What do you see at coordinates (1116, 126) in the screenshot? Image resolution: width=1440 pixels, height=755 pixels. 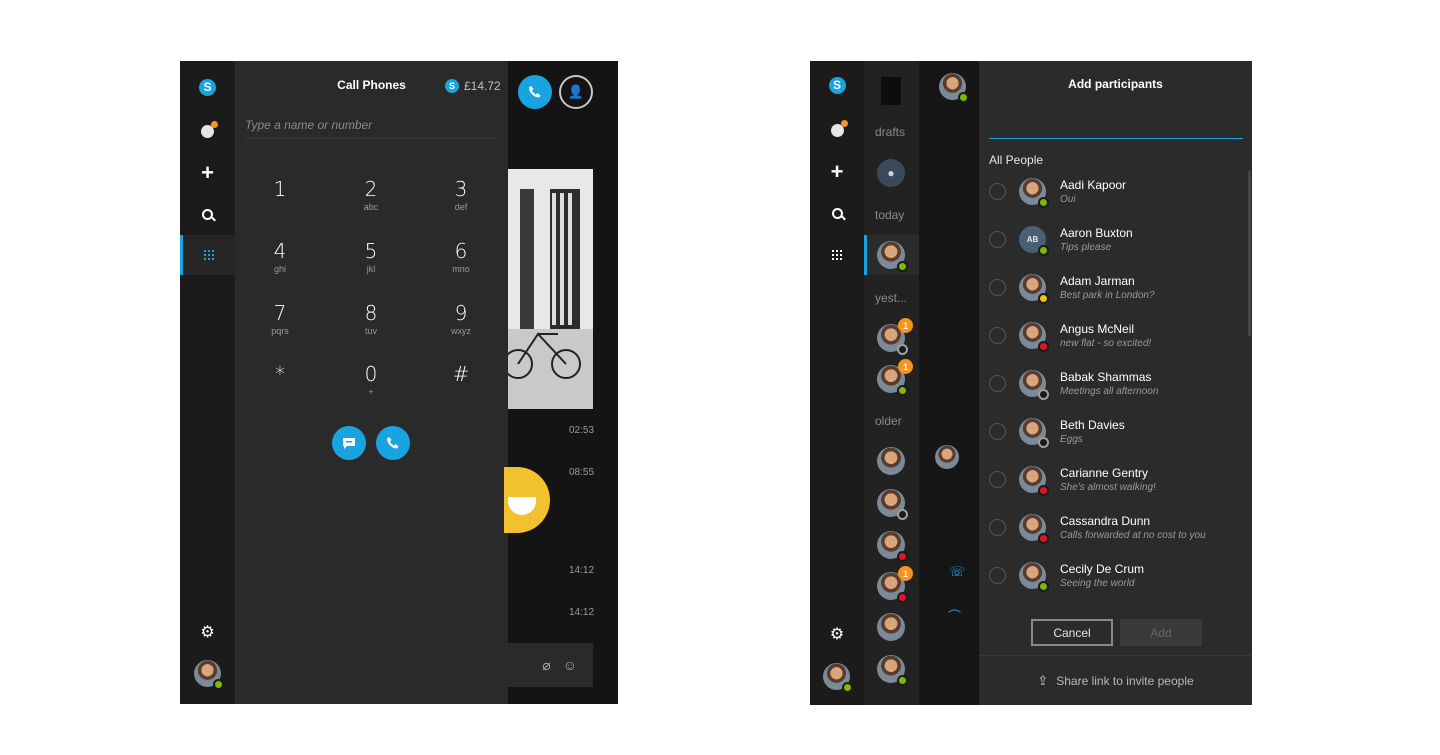 I see `participant-search-input` at bounding box center [1116, 126].